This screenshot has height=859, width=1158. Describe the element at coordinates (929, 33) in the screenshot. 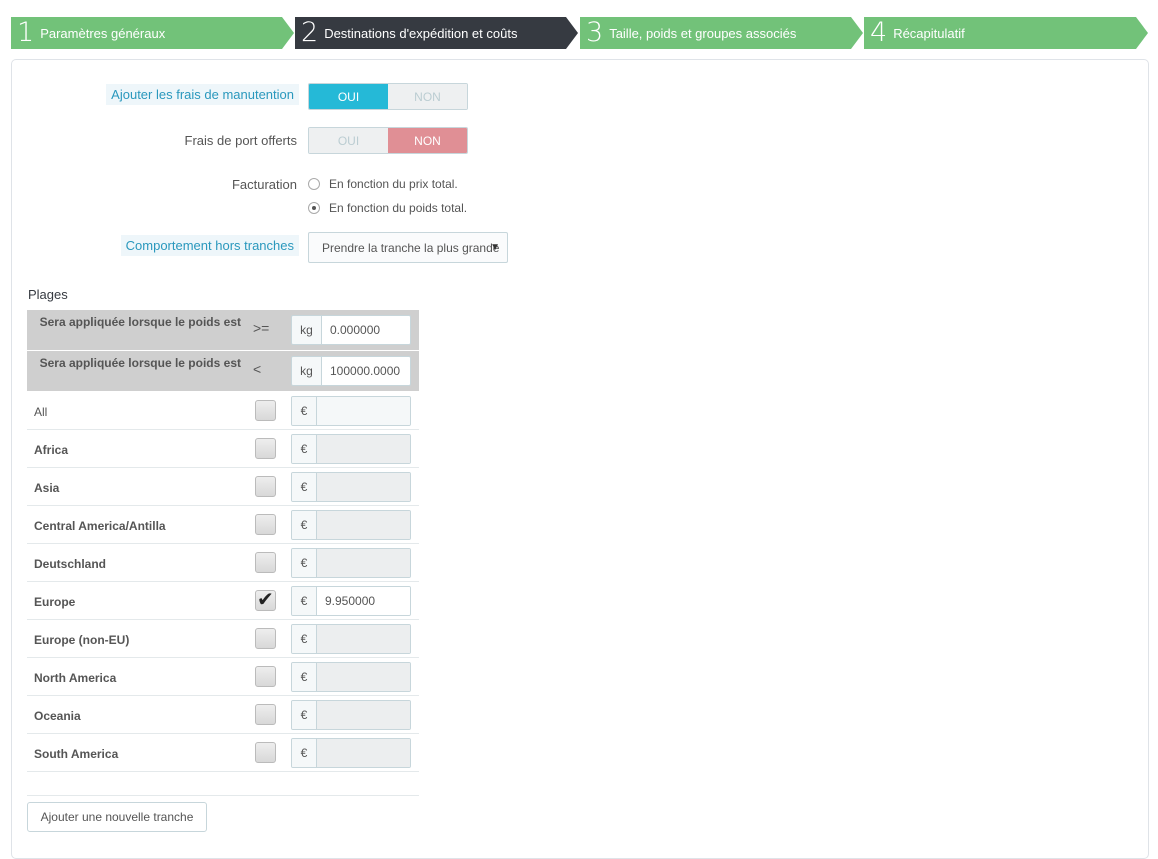

I see `step-label: Récapitulatif` at that location.